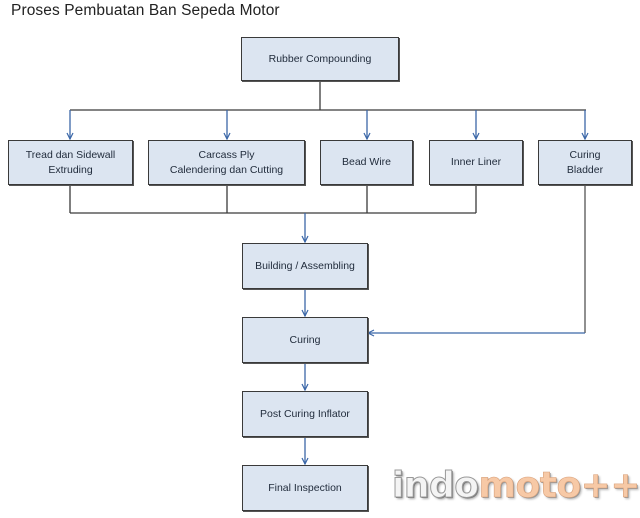  Describe the element at coordinates (585, 162) in the screenshot. I see `node-curing-bladder: Curing Bladder` at that location.